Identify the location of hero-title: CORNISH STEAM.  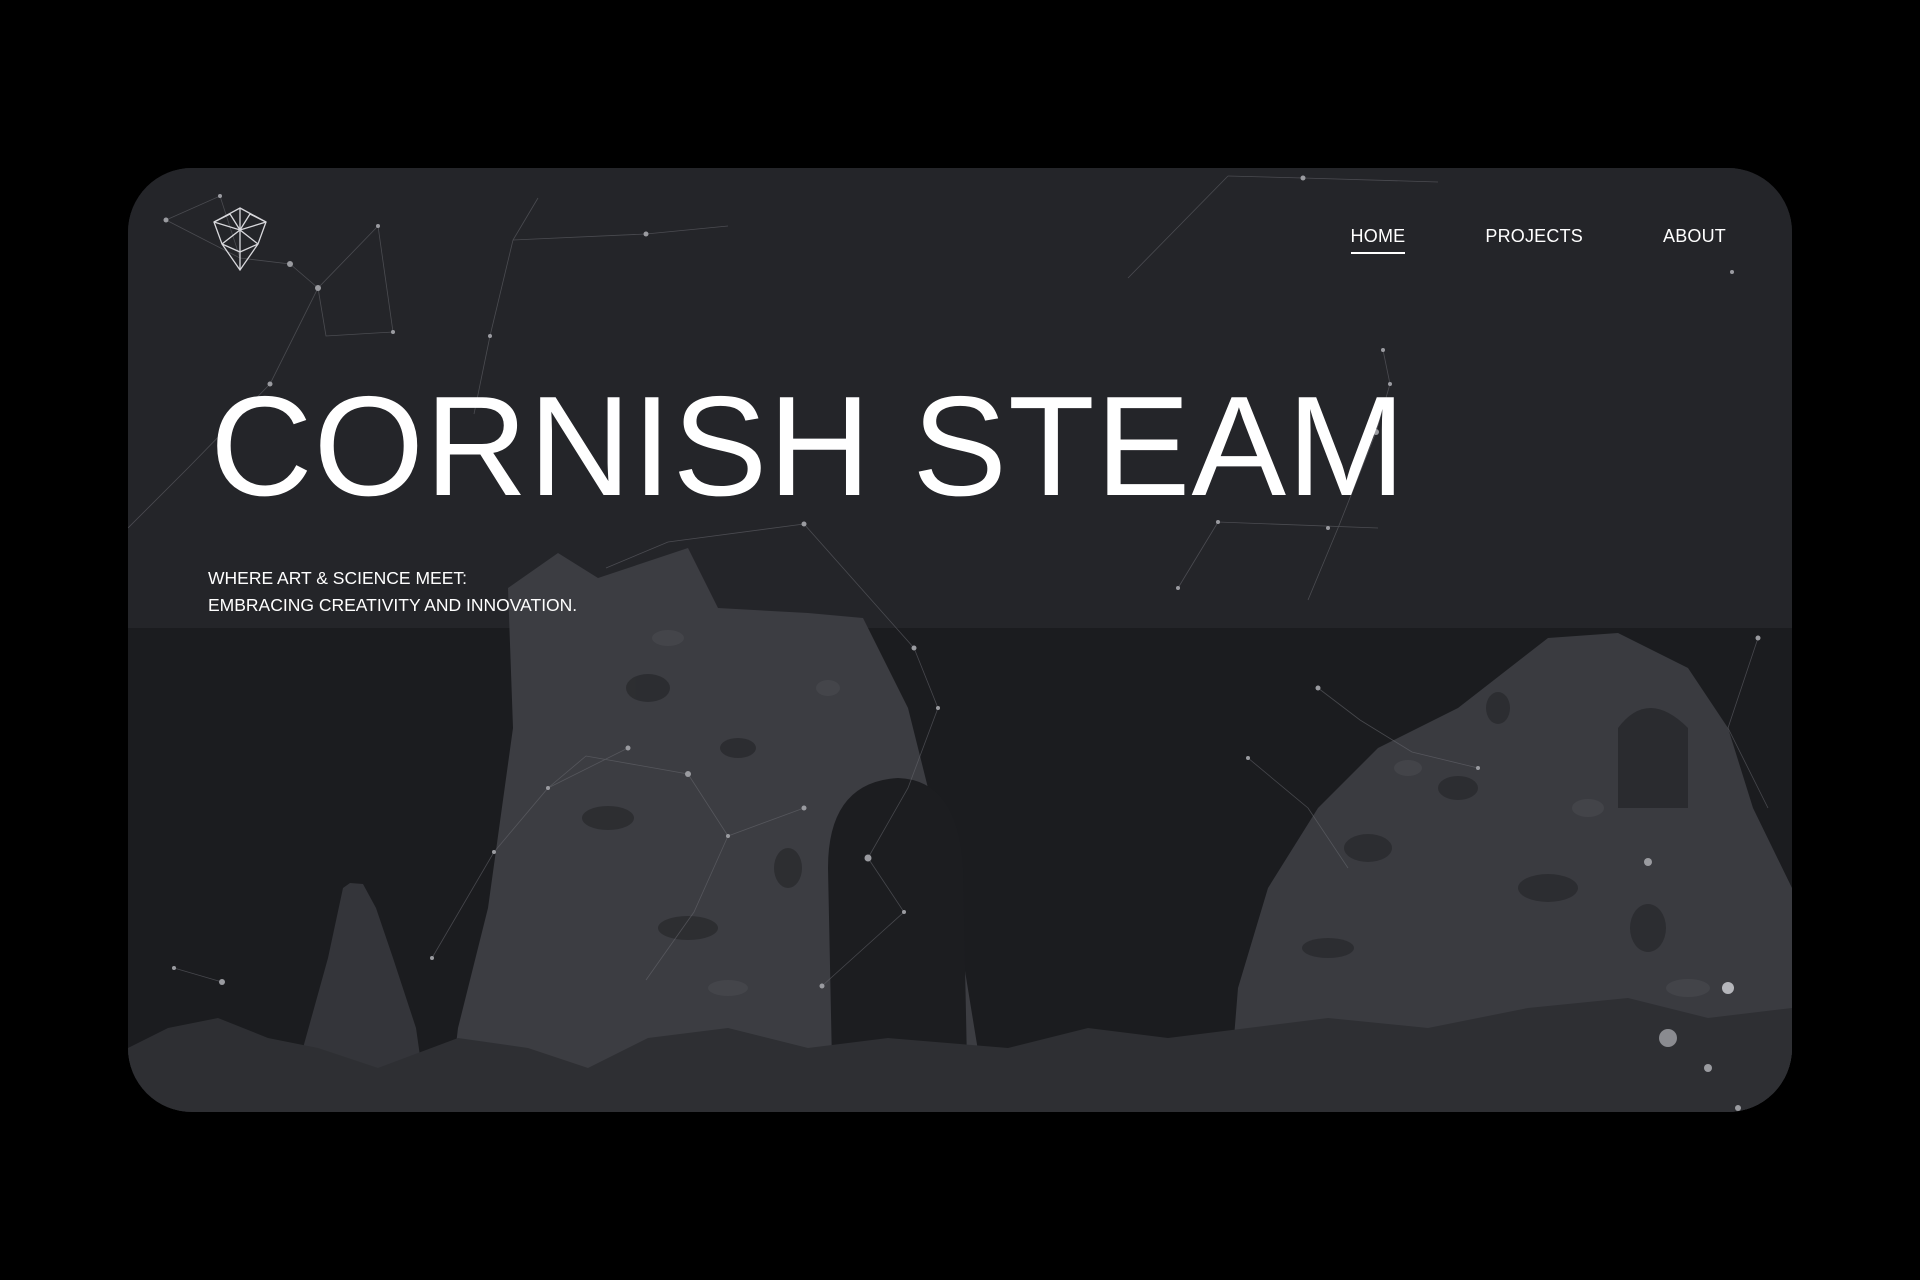
(808, 446).